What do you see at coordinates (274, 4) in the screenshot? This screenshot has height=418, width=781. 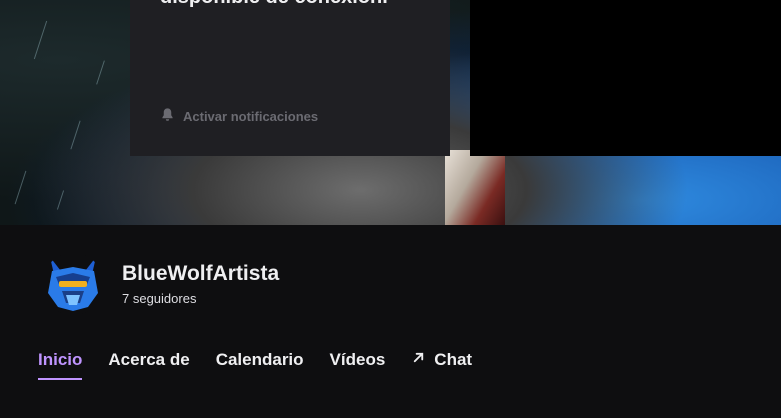 I see `offline-title: disponible de conexión.` at bounding box center [274, 4].